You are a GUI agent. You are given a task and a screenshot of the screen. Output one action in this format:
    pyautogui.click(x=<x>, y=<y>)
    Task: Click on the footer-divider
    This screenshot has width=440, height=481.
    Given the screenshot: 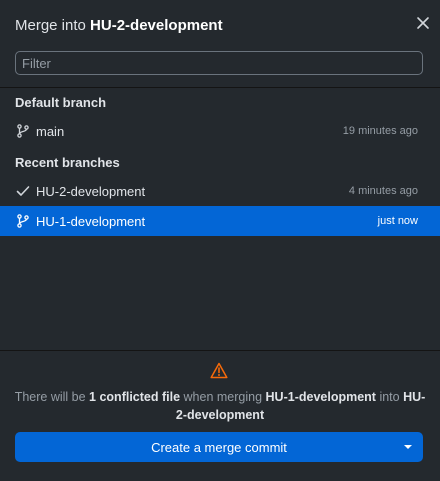 What is the action you would take?
    pyautogui.click(x=220, y=350)
    